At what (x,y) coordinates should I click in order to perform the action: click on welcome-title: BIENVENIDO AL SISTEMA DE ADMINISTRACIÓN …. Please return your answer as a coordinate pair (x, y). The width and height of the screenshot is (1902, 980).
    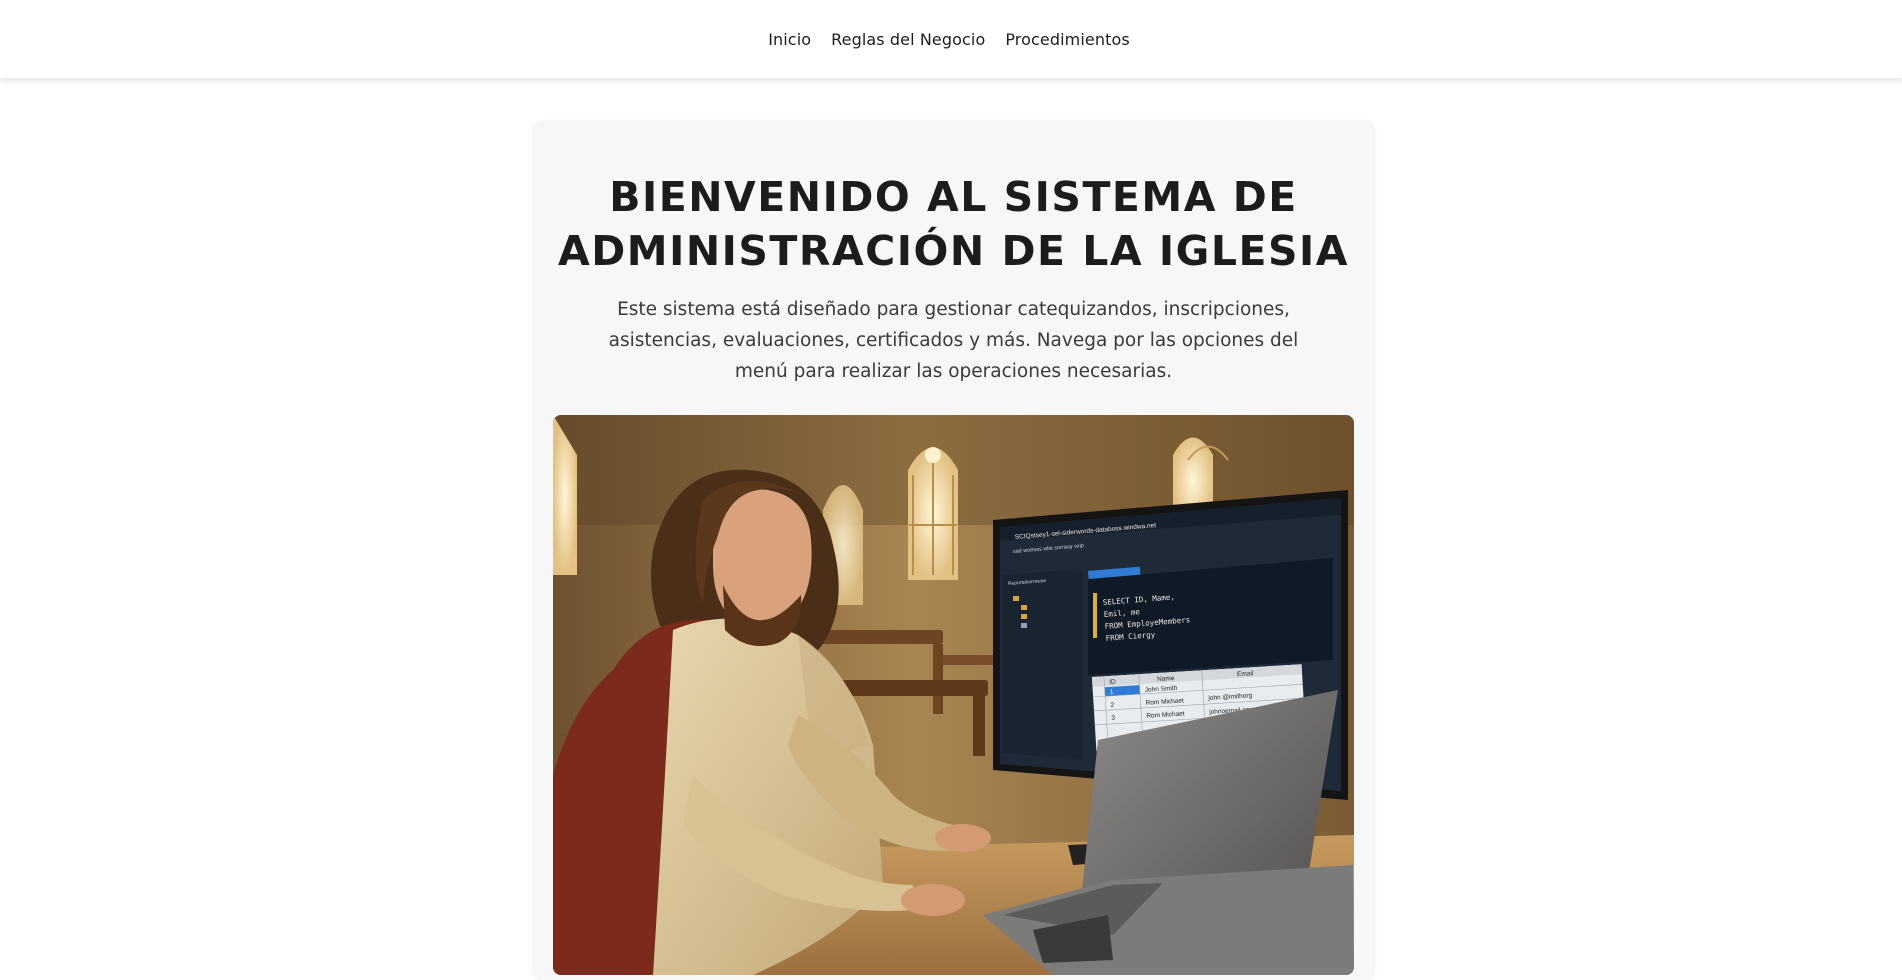
    Looking at the image, I should click on (953, 224).